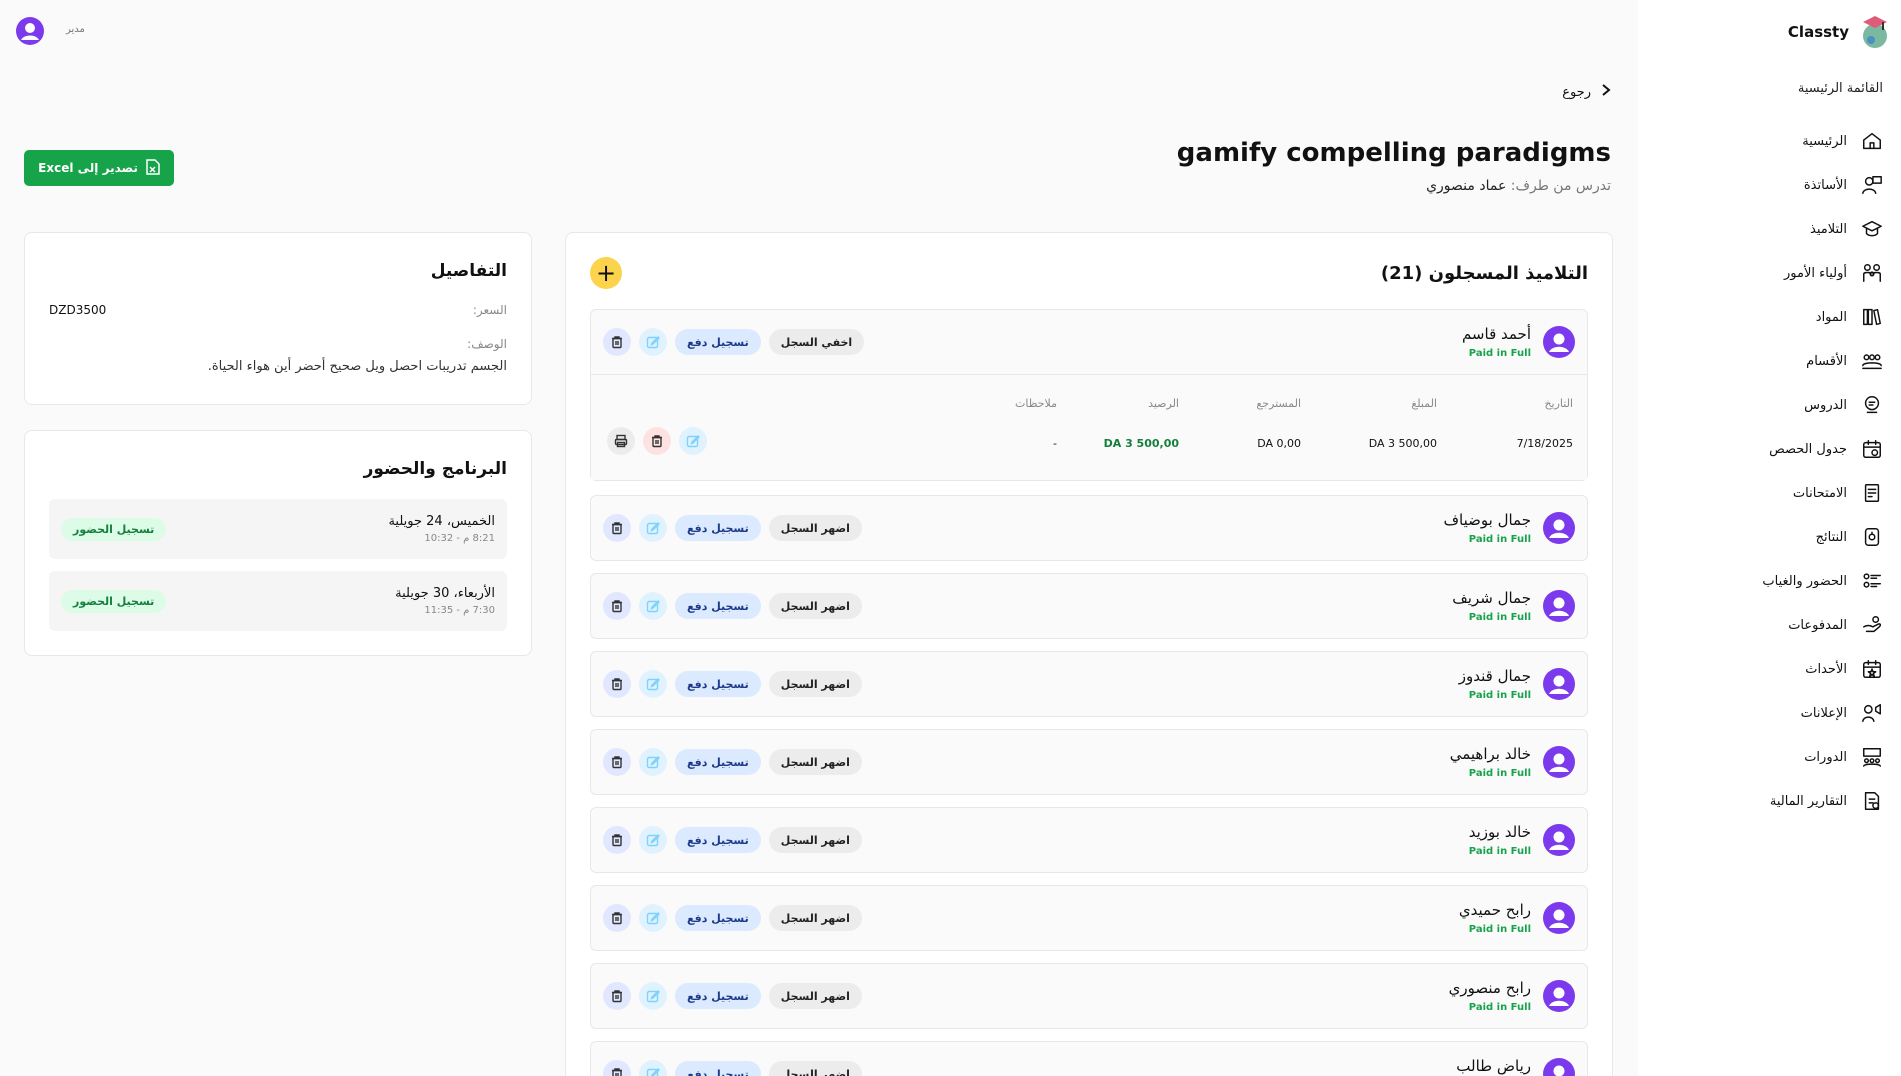 This screenshot has height=1076, width=1901. What do you see at coordinates (75, 29) in the screenshot?
I see `user-role: مدير` at bounding box center [75, 29].